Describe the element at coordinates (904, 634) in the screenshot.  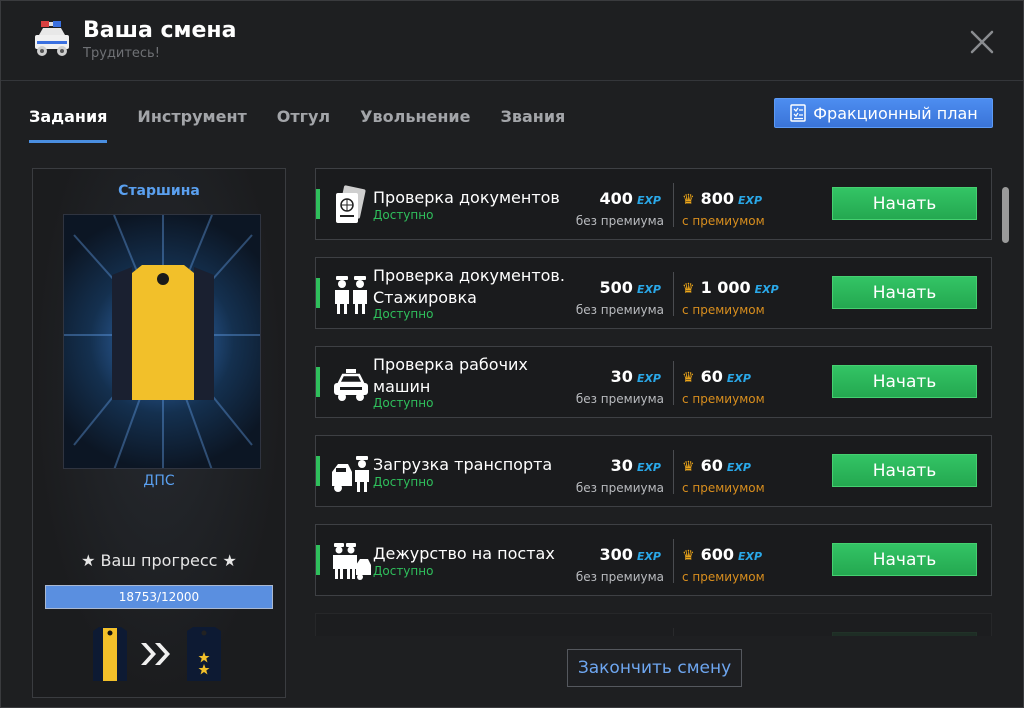
I see `start-button-partial` at that location.